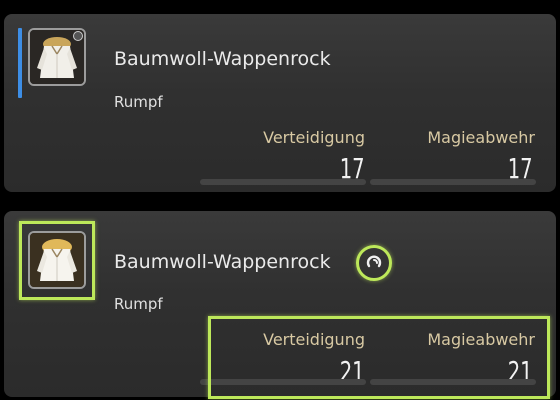 The width and height of the screenshot is (560, 400). I want to click on stats-highlight, so click(379, 357).